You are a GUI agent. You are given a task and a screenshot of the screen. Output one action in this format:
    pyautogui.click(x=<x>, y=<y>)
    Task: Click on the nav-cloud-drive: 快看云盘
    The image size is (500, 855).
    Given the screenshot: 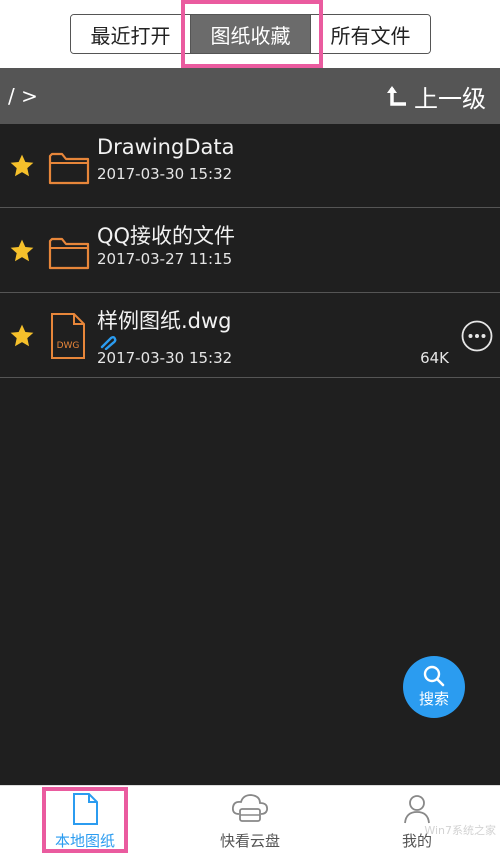 What is the action you would take?
    pyautogui.click(x=250, y=820)
    